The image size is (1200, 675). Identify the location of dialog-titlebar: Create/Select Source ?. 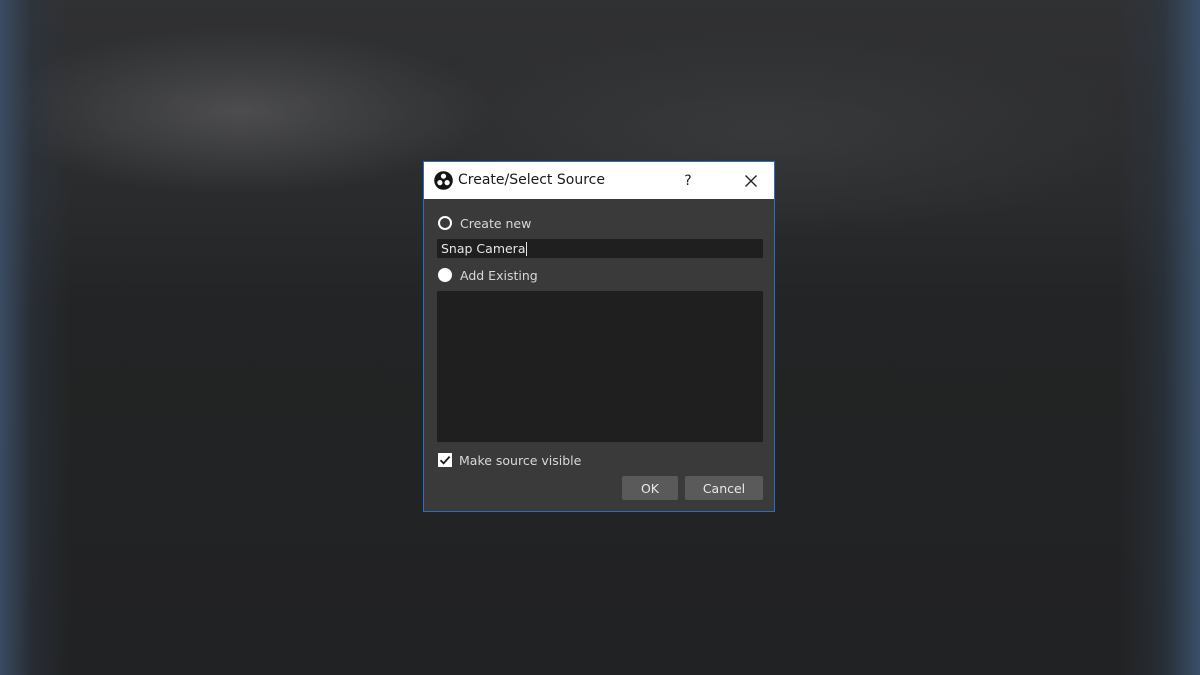
(599, 180).